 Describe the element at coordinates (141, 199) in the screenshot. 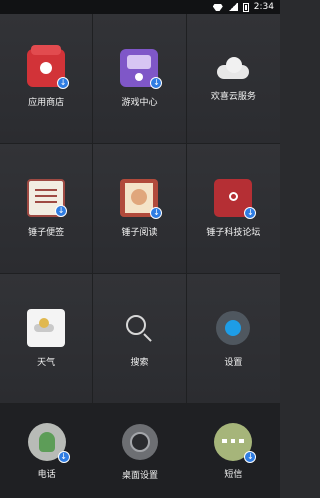

I see `reader-icon: ↓` at that location.